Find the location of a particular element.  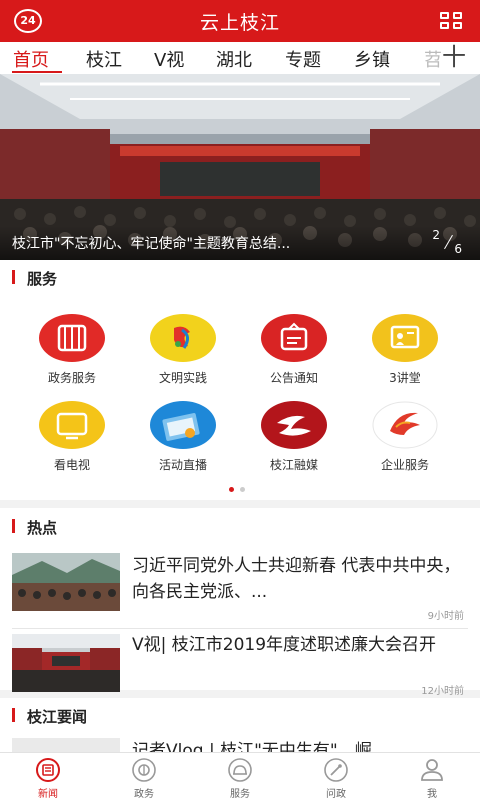

nav-inquiry: 问政 is located at coordinates (336, 776).